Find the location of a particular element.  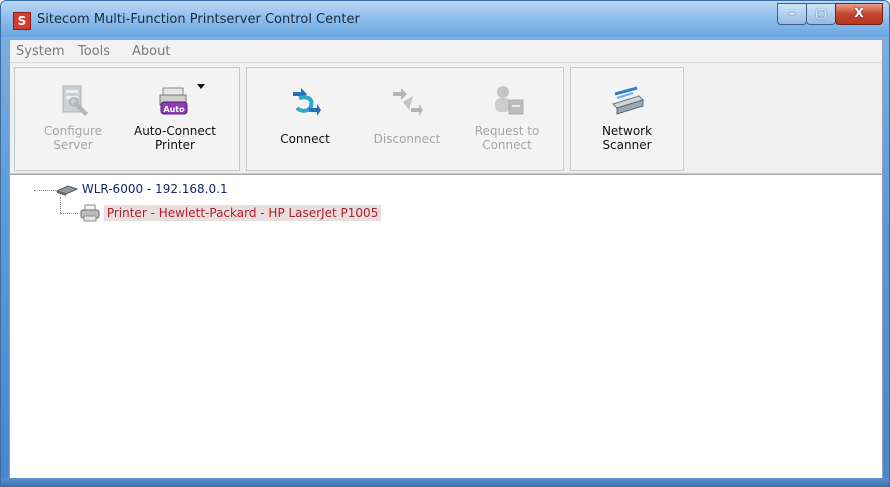

connect-label: Connect is located at coordinates (305, 139).